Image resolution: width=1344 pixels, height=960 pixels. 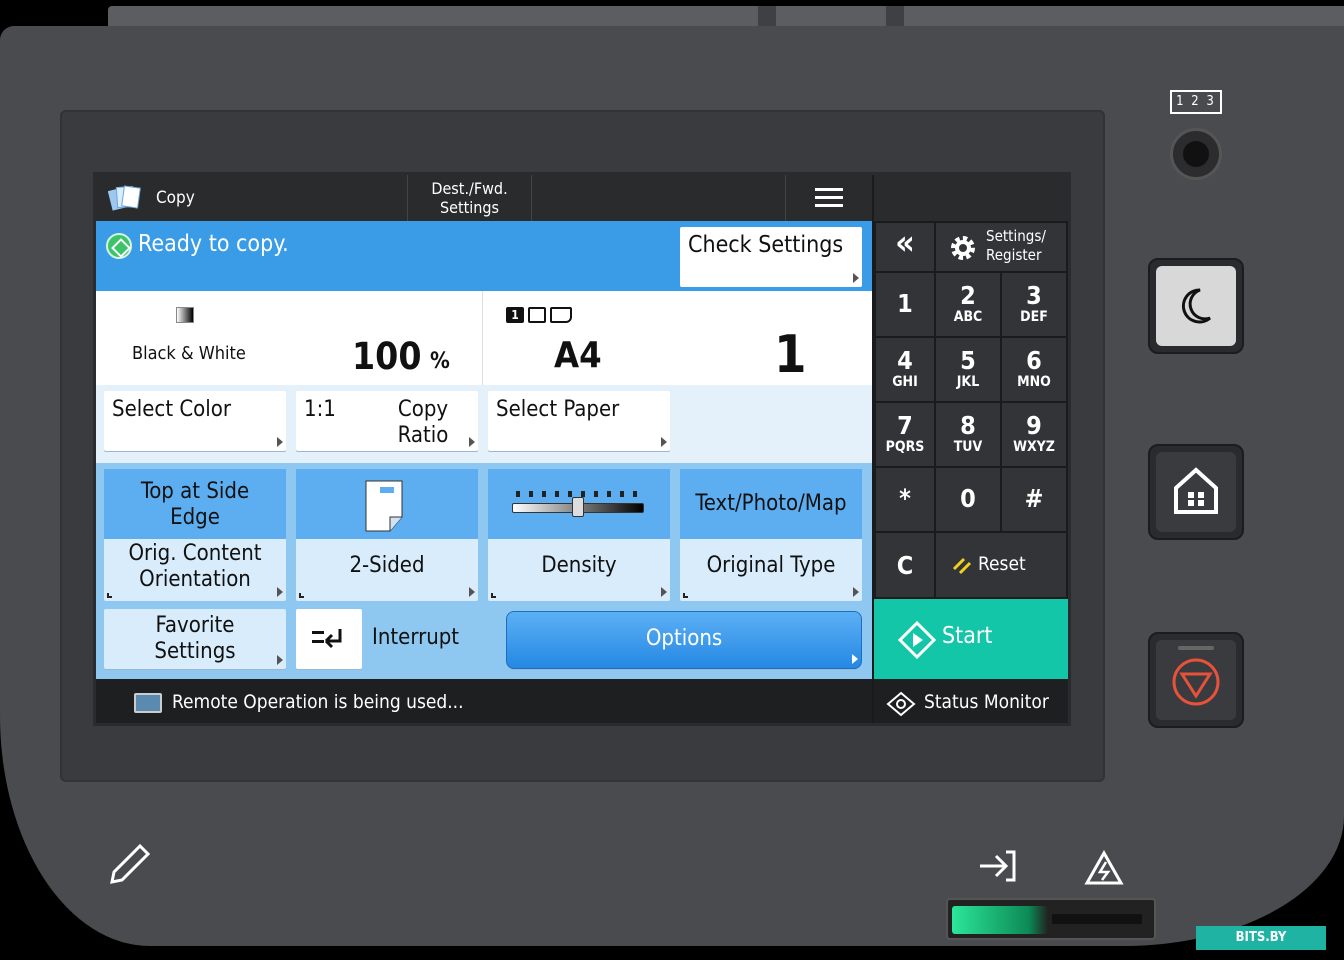 I want to click on bw-gradient-icon, so click(x=185, y=315).